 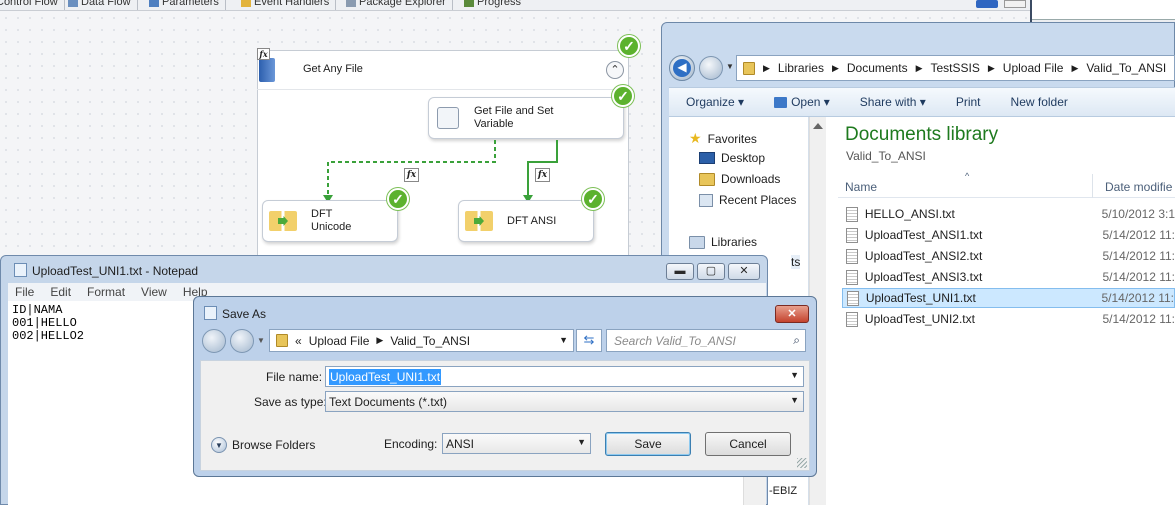 I want to click on sort-ascending-icon: ^, so click(x=967, y=176).